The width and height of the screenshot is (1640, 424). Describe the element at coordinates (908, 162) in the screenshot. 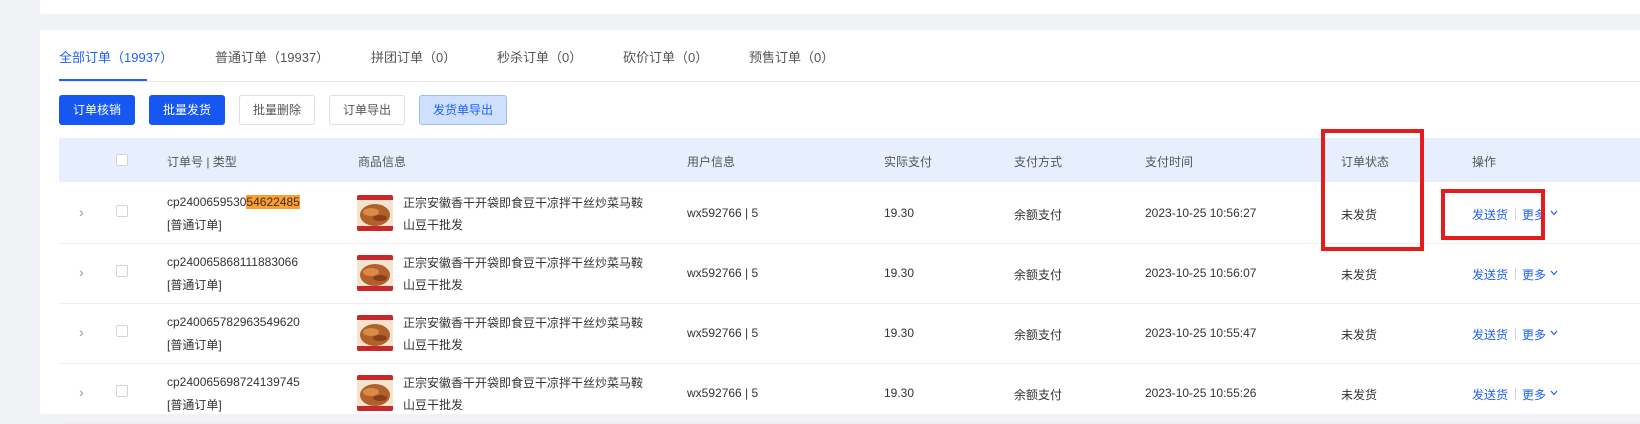

I see `header-paid: 实际支付` at that location.